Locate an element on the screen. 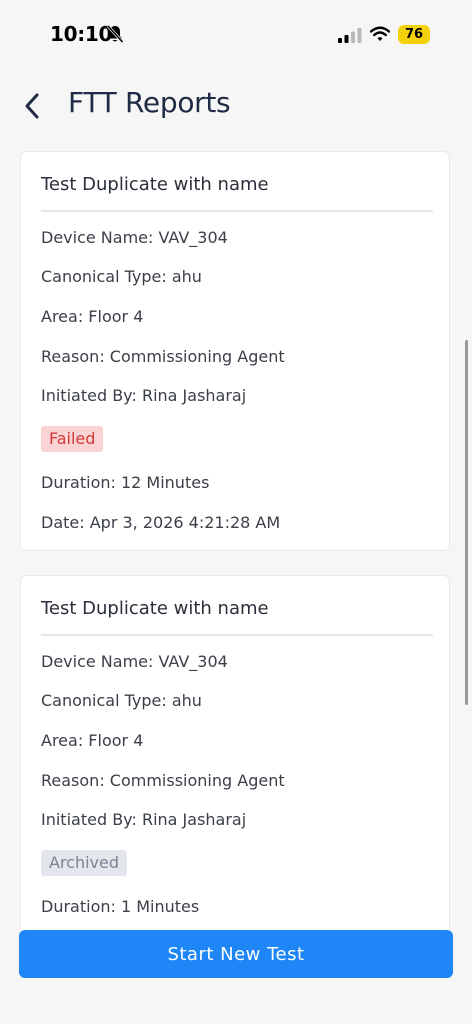 The image size is (472, 1024). scrollbar is located at coordinates (466, 522).